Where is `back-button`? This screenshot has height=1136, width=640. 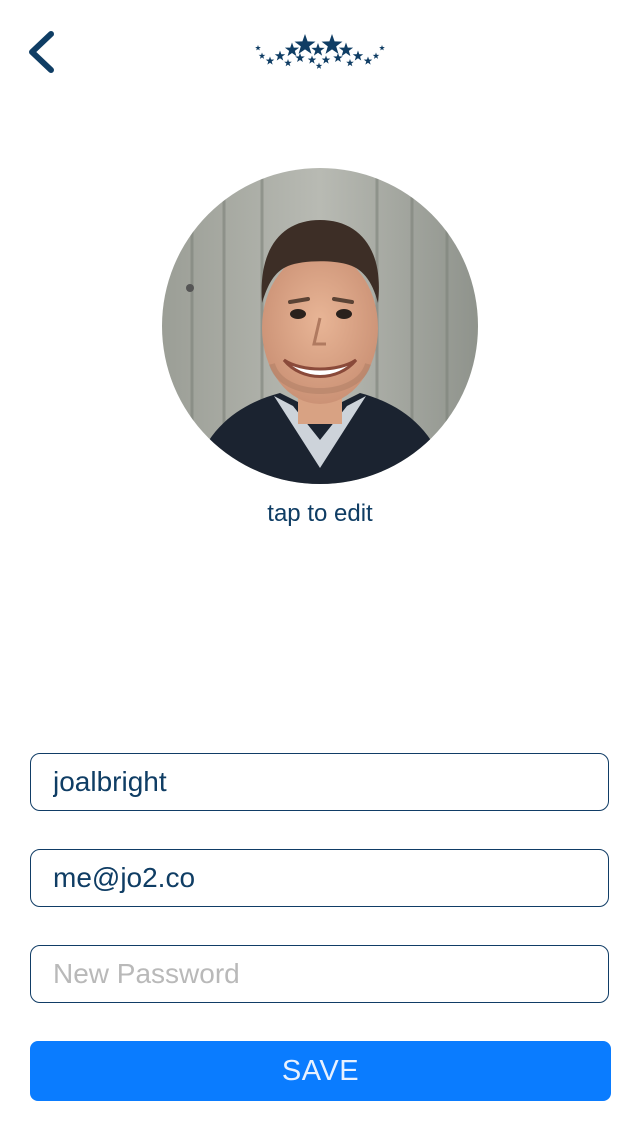
back-button is located at coordinates (46, 52).